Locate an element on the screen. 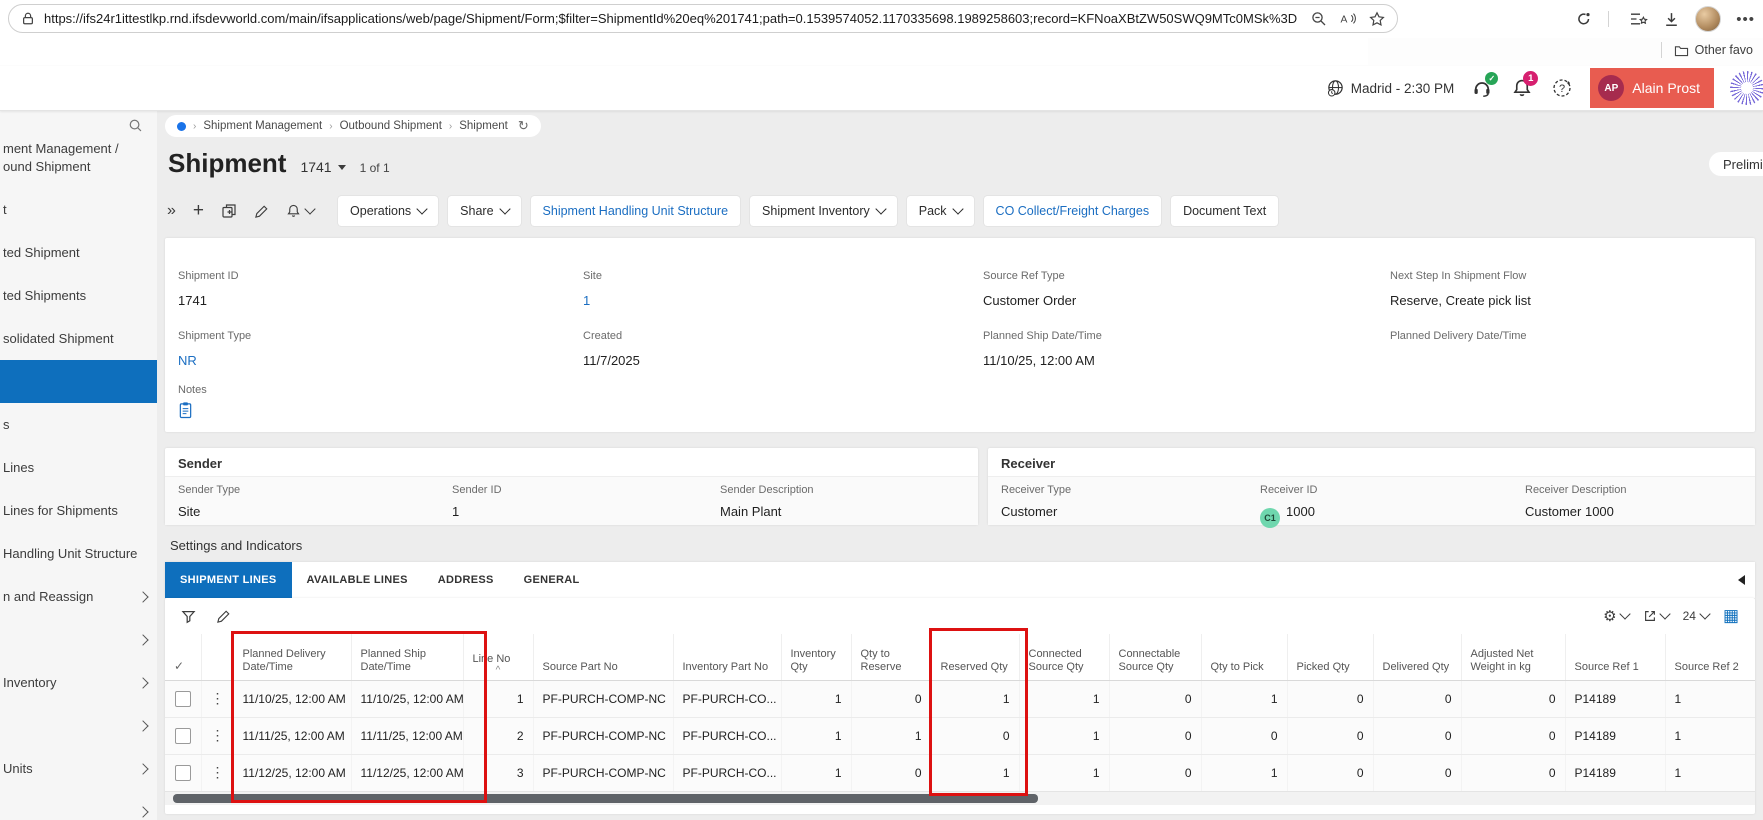  help-icon: ? is located at coordinates (1562, 88).